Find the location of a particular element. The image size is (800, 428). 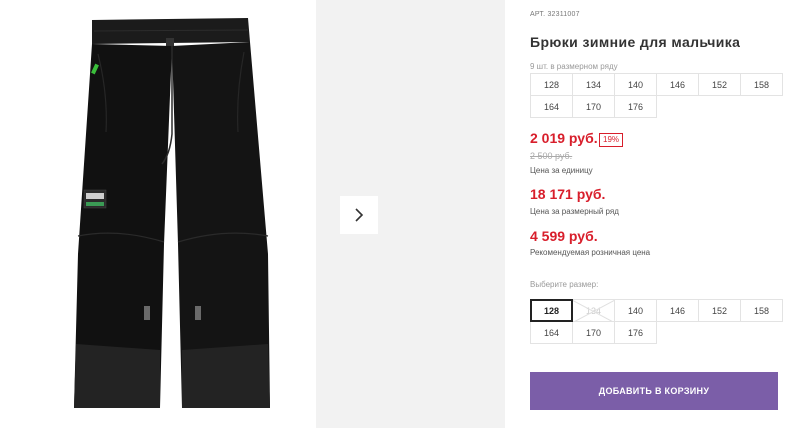

article-value: 32311007 is located at coordinates (563, 14).